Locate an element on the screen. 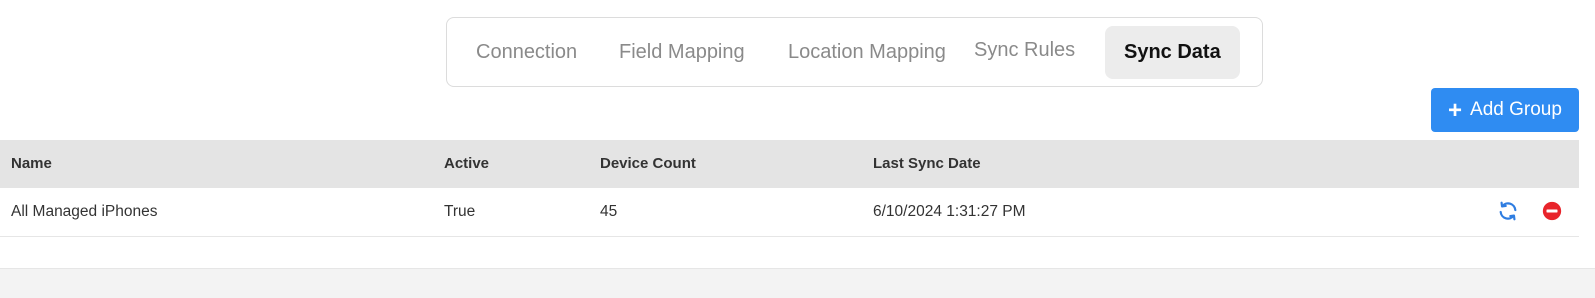  cell-active: True is located at coordinates (460, 211).